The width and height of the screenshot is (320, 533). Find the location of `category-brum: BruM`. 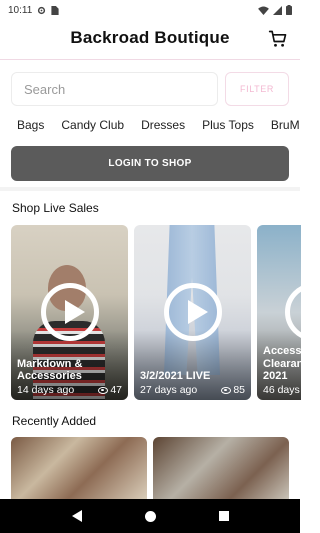

category-brum: BruM is located at coordinates (285, 126).